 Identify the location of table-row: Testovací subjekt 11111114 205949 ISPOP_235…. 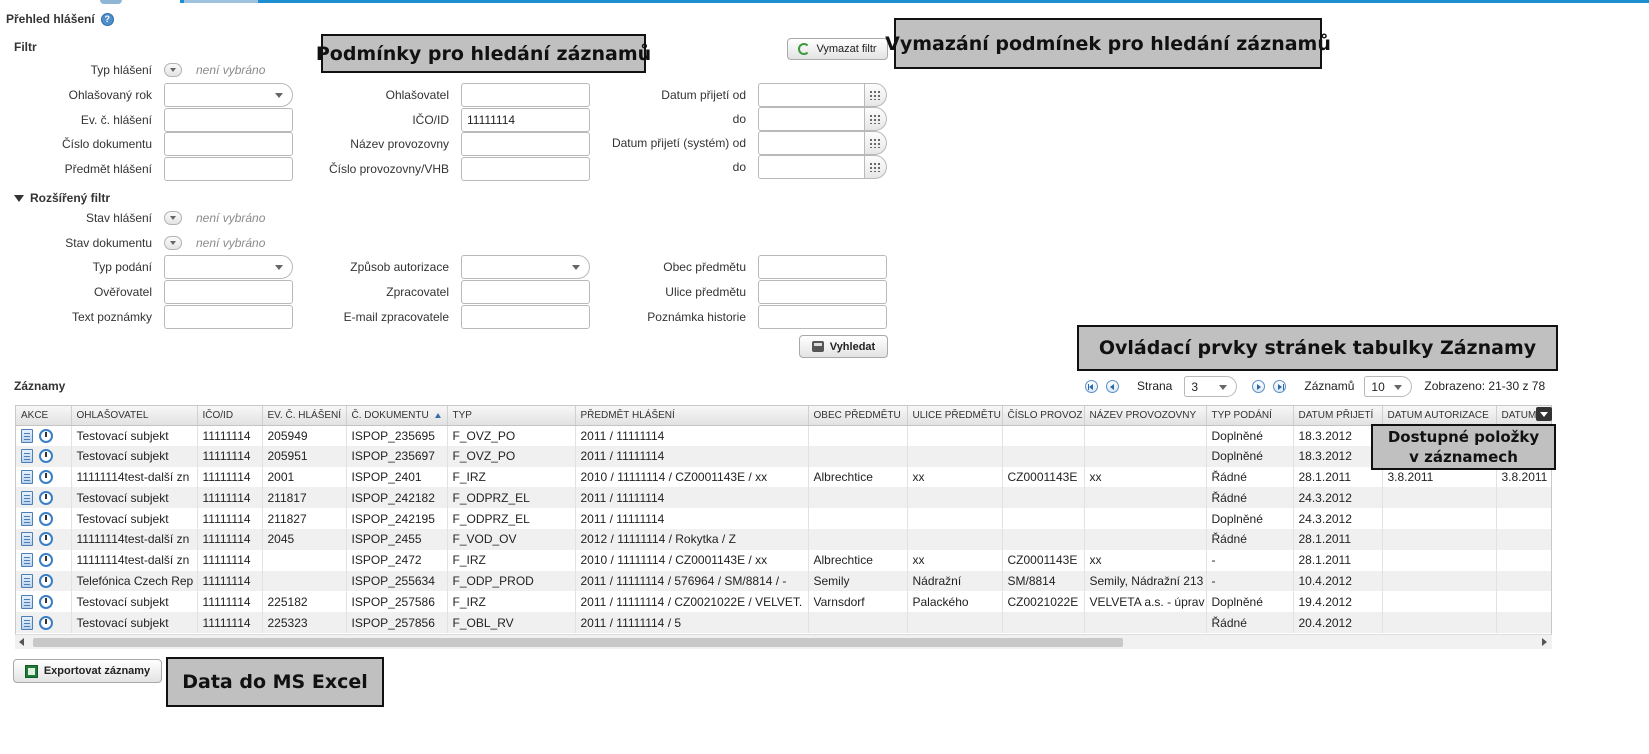
(783, 435).